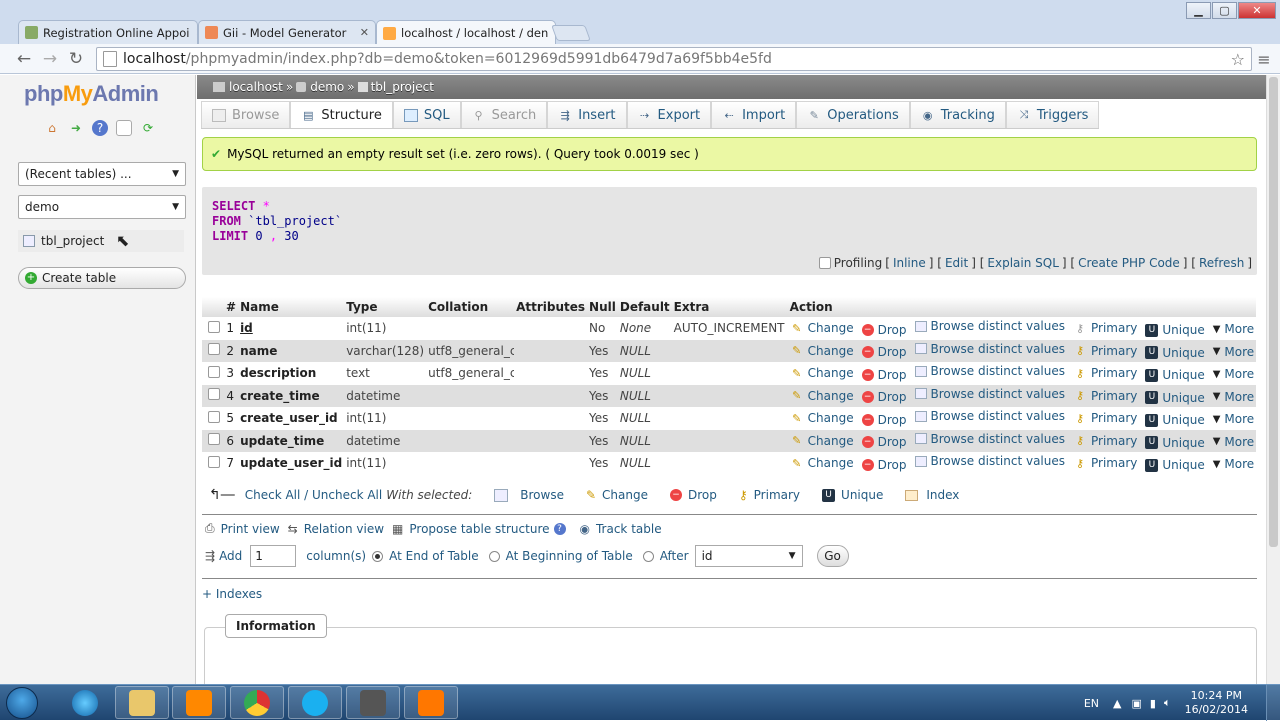 Image resolution: width=1280 pixels, height=721 pixels. Describe the element at coordinates (327, 87) in the screenshot. I see `breadcrumb-db: demo` at that location.